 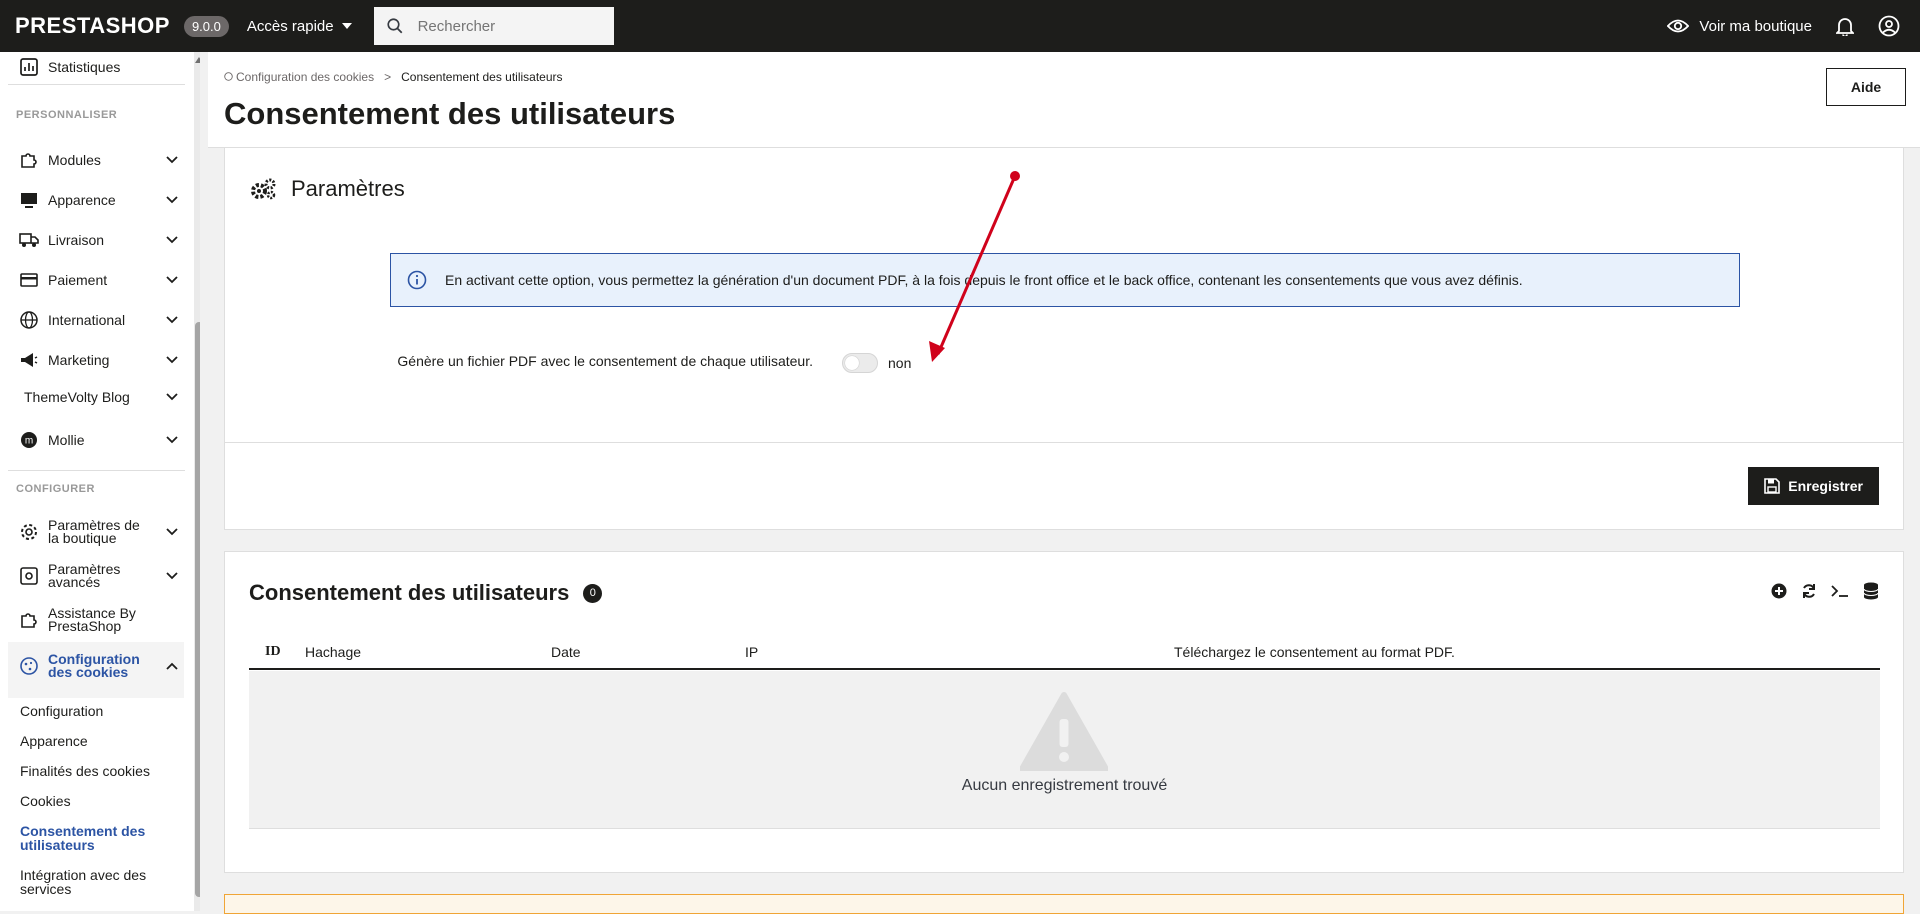 I want to click on sidebar-subitem-finalites: Finalités des cookies, so click(x=85, y=771).